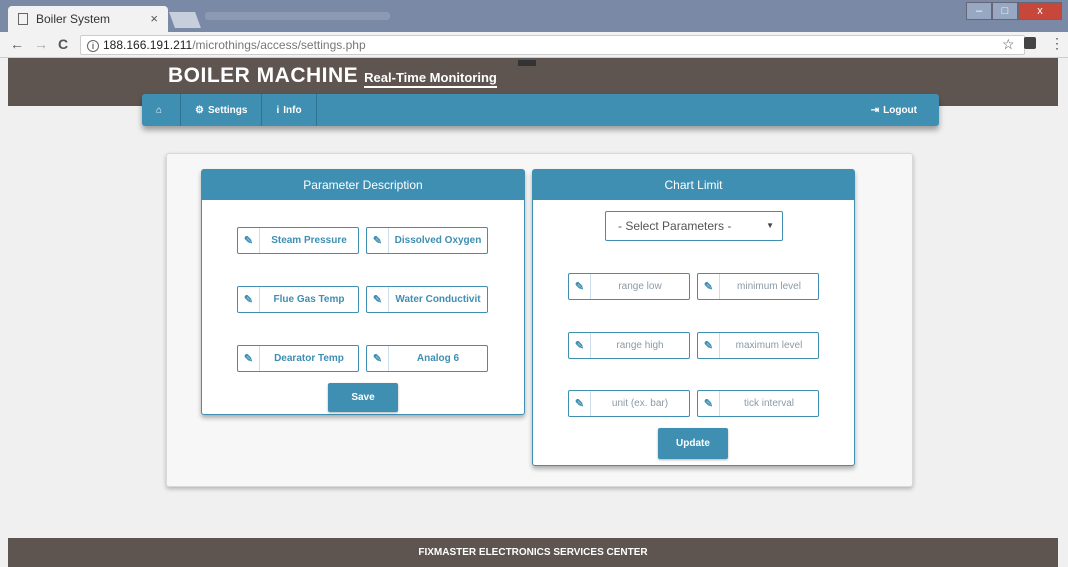 The image size is (1068, 567). Describe the element at coordinates (1005, 11) in the screenshot. I see `window-maximize-button: □` at that location.